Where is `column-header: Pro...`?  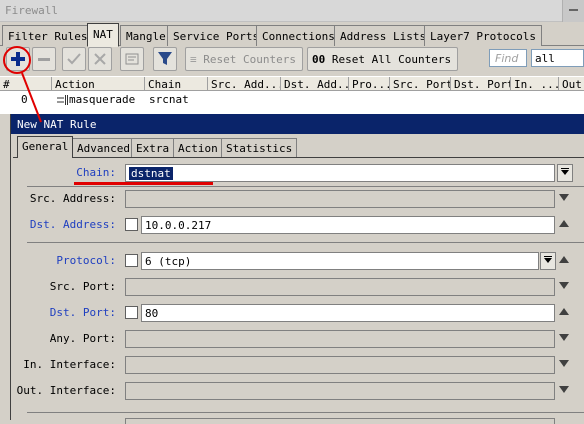
column-header: Pro... is located at coordinates (369, 84).